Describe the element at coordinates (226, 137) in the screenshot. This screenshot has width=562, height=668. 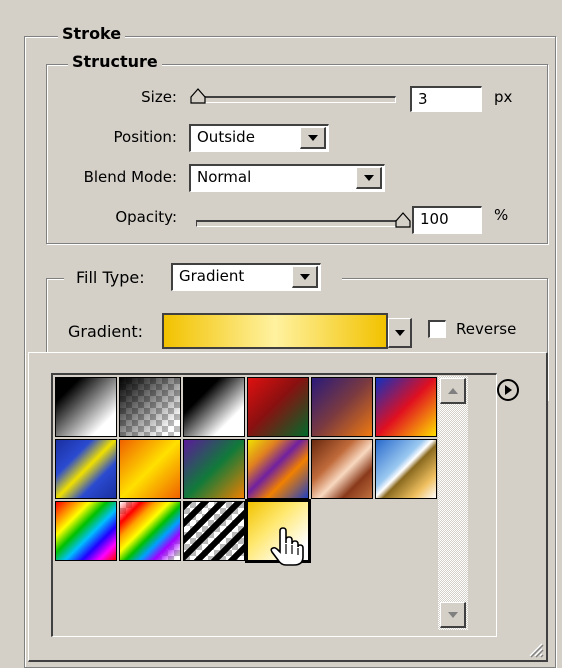
I see `position-value: Outside` at that location.